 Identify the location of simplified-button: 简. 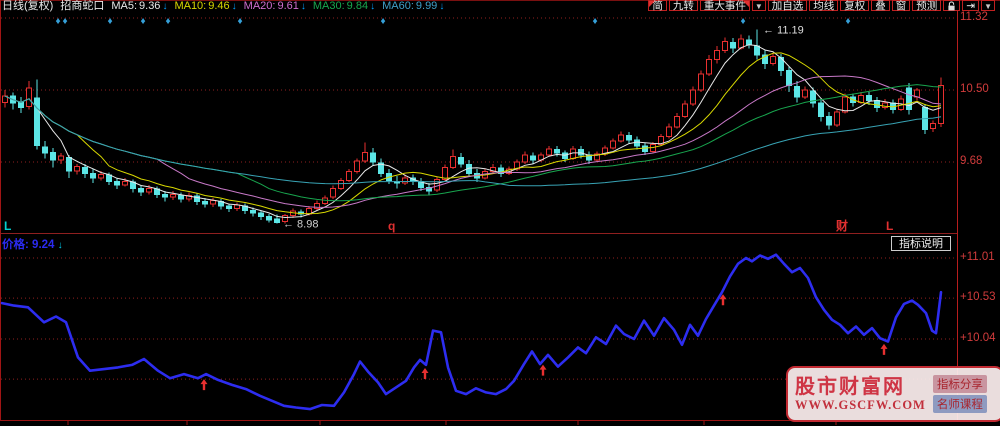
(657, 6).